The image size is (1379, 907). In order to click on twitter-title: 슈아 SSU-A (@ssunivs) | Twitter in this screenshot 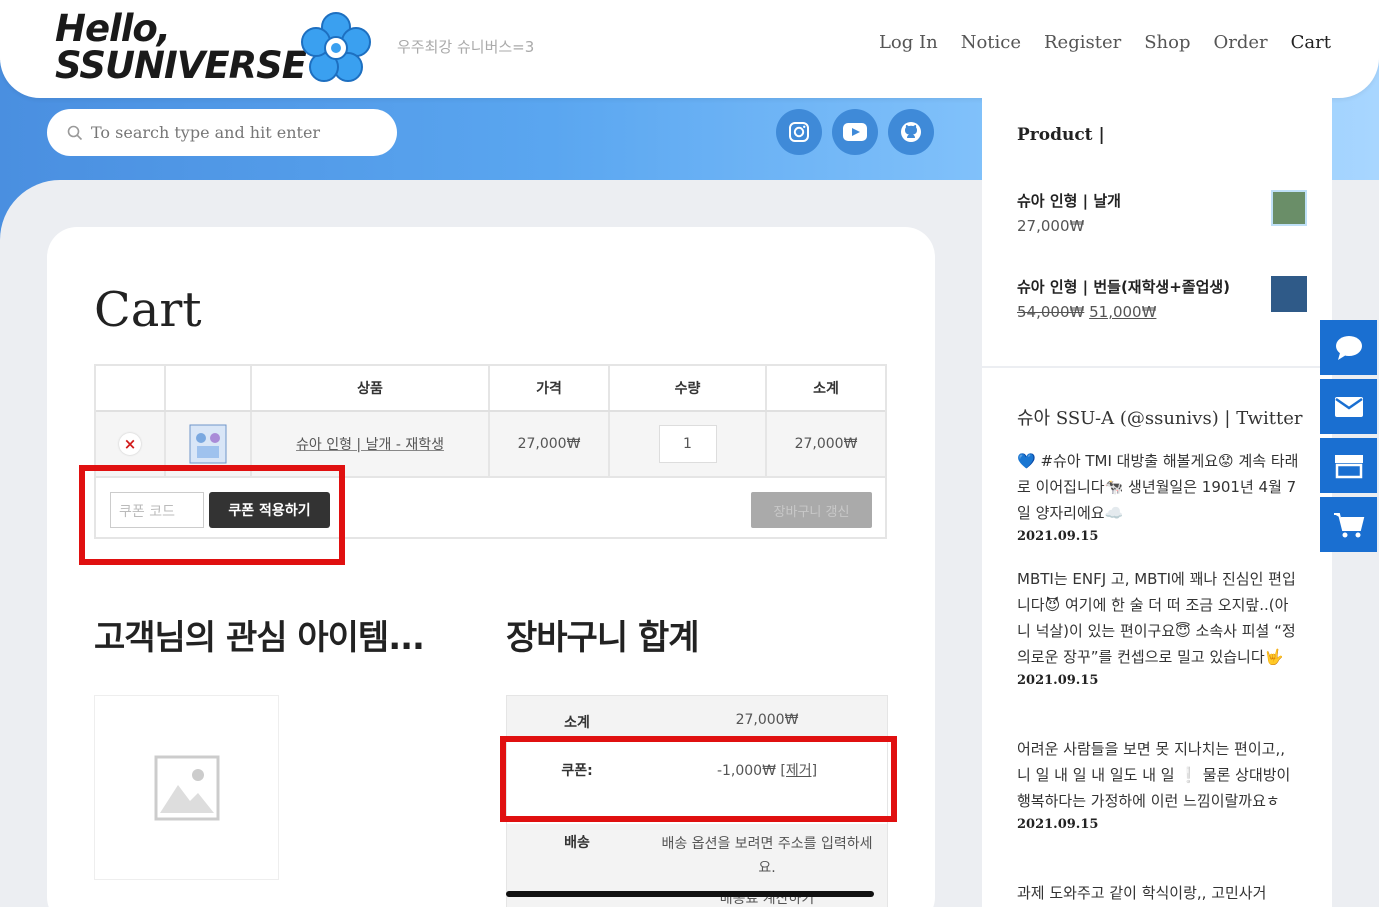, I will do `click(1159, 417)`.